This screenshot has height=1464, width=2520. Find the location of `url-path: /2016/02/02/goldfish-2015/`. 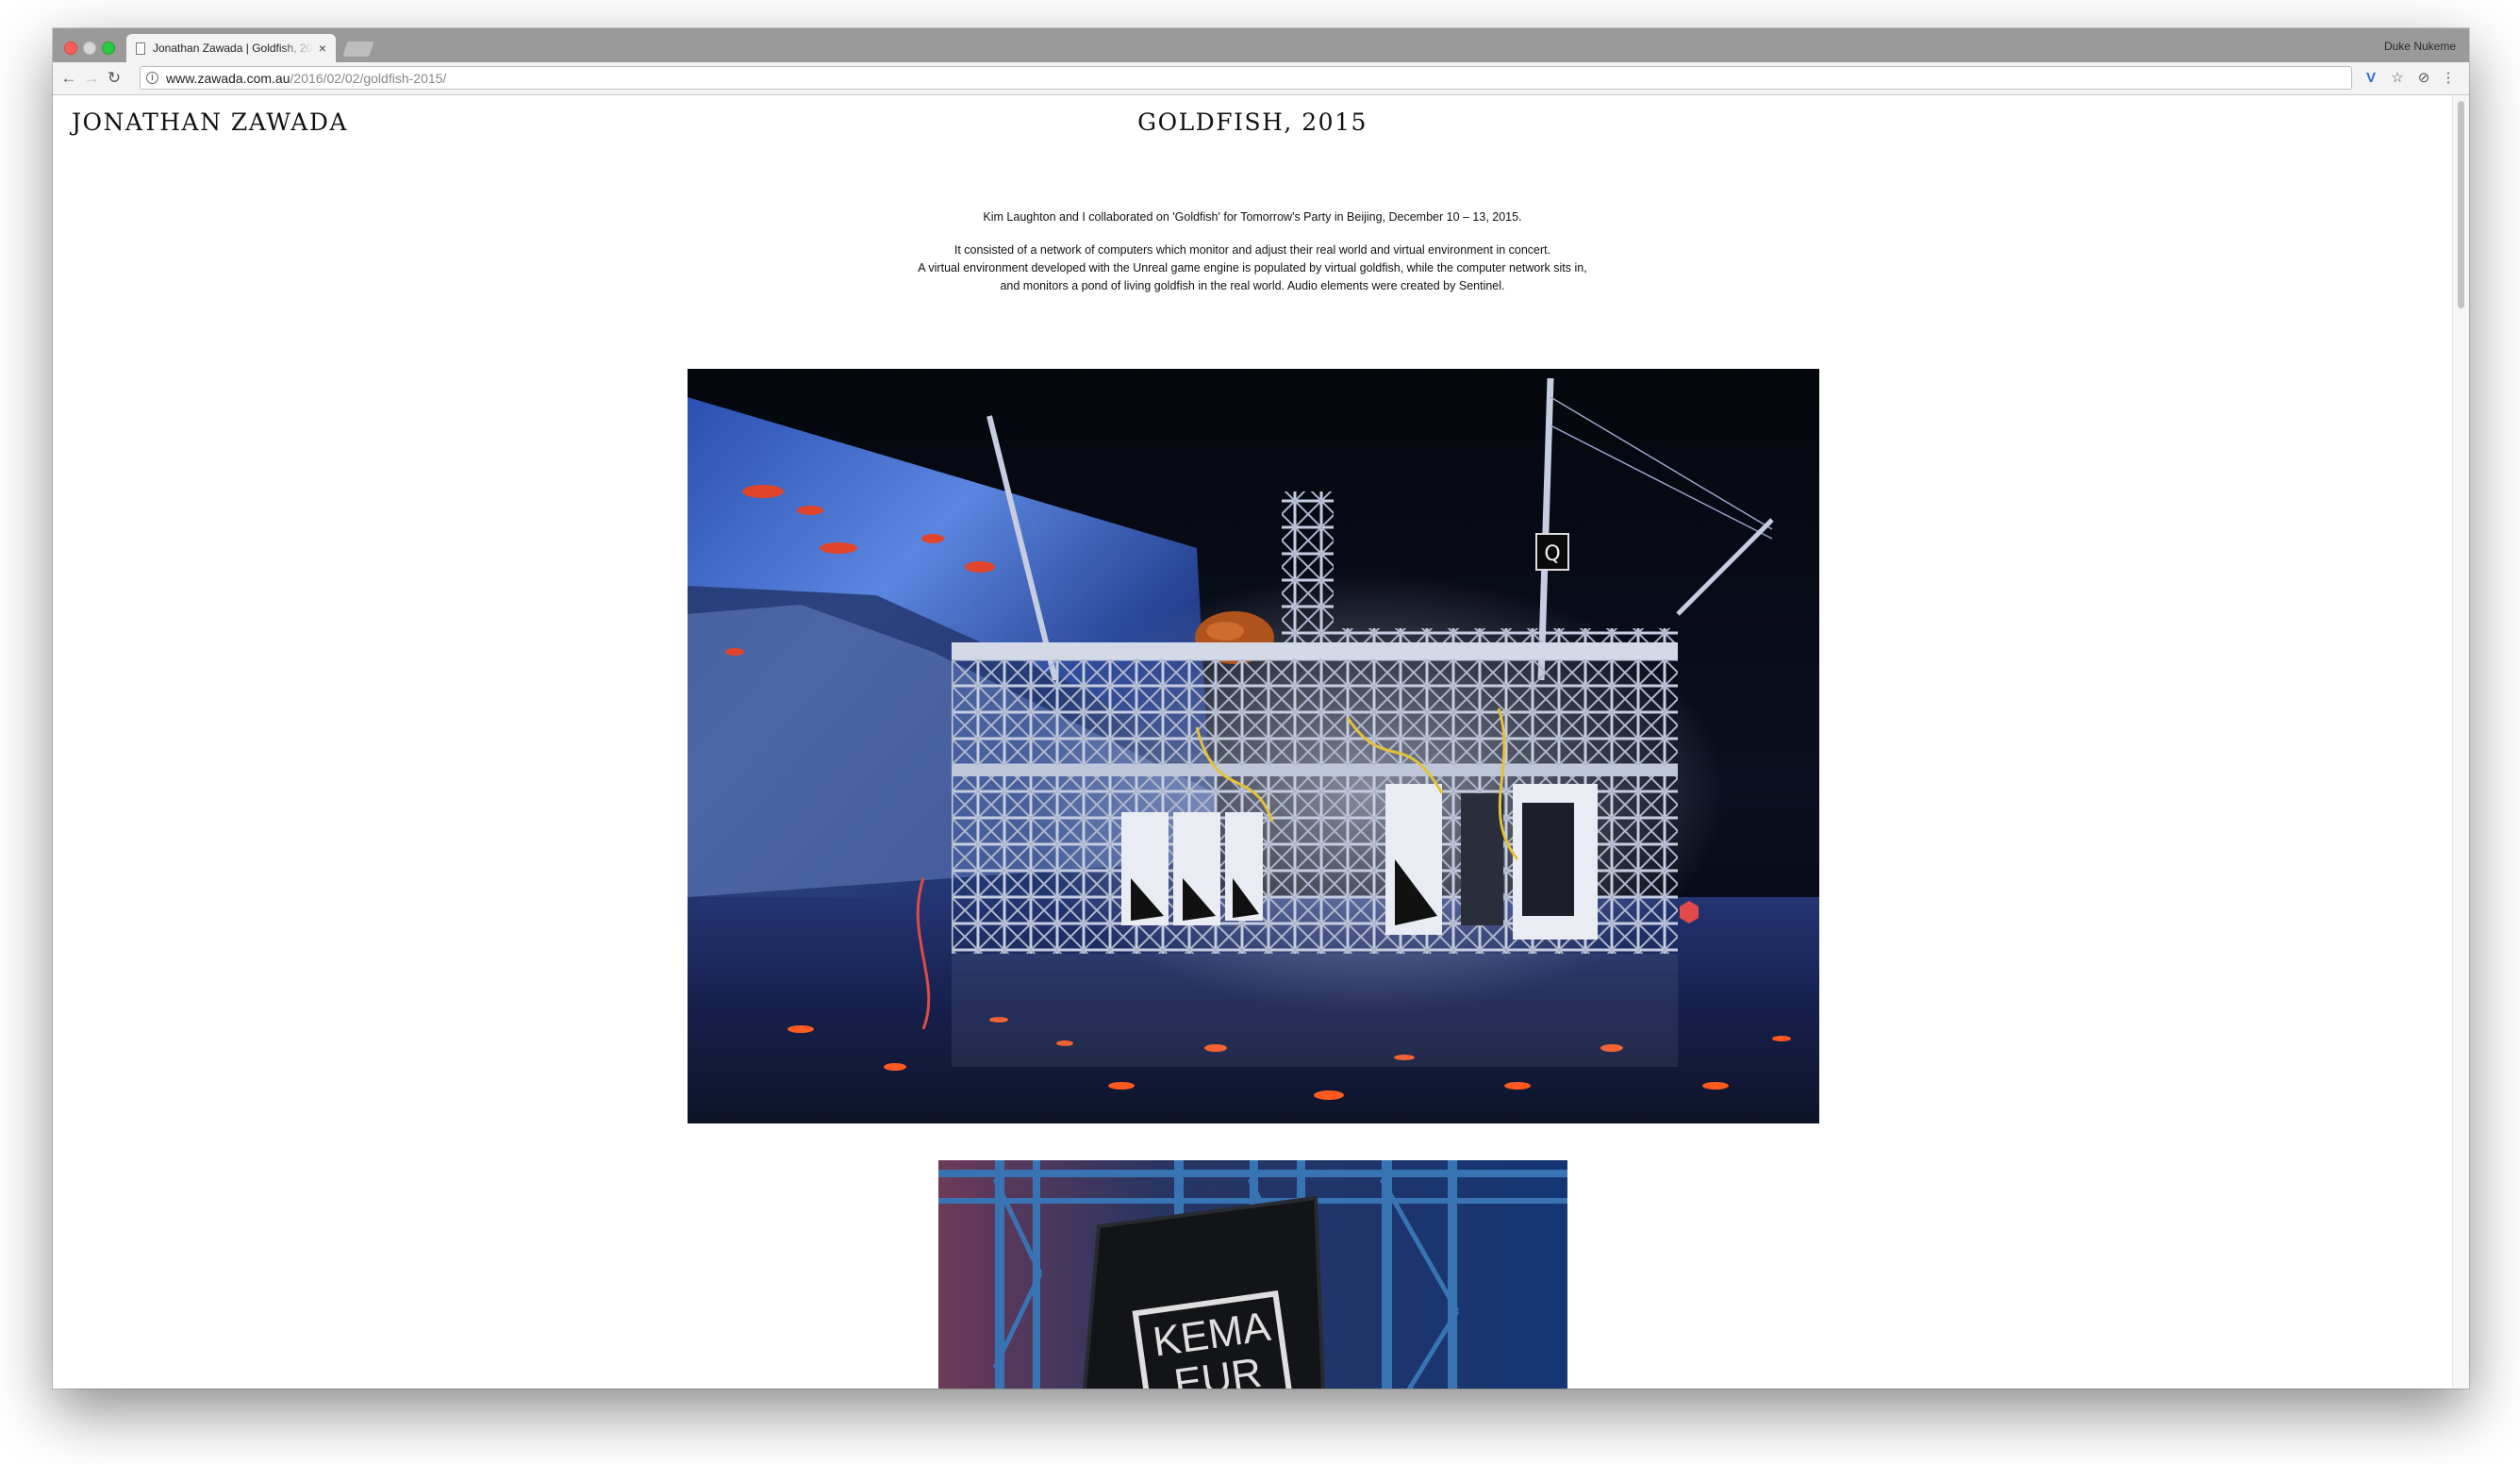

url-path: /2016/02/02/goldfish-2015/ is located at coordinates (368, 78).